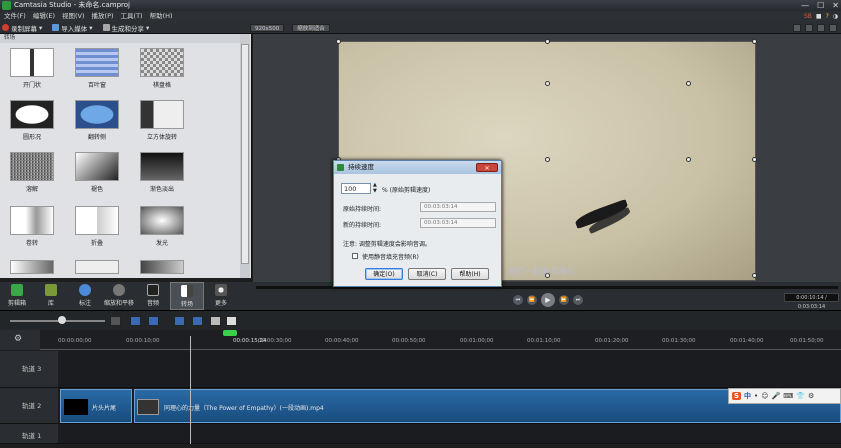 The width and height of the screenshot is (841, 448). Describe the element at coordinates (97, 122) in the screenshot. I see `transition-tile: 翻转侧` at that location.